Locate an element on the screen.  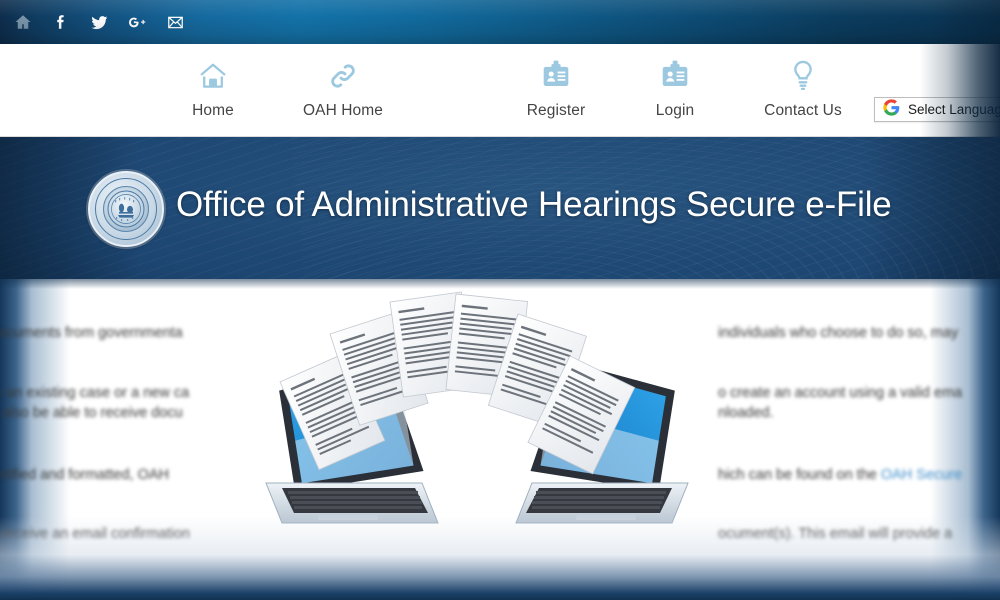
nav-item-register: Register is located at coordinates (556, 88).